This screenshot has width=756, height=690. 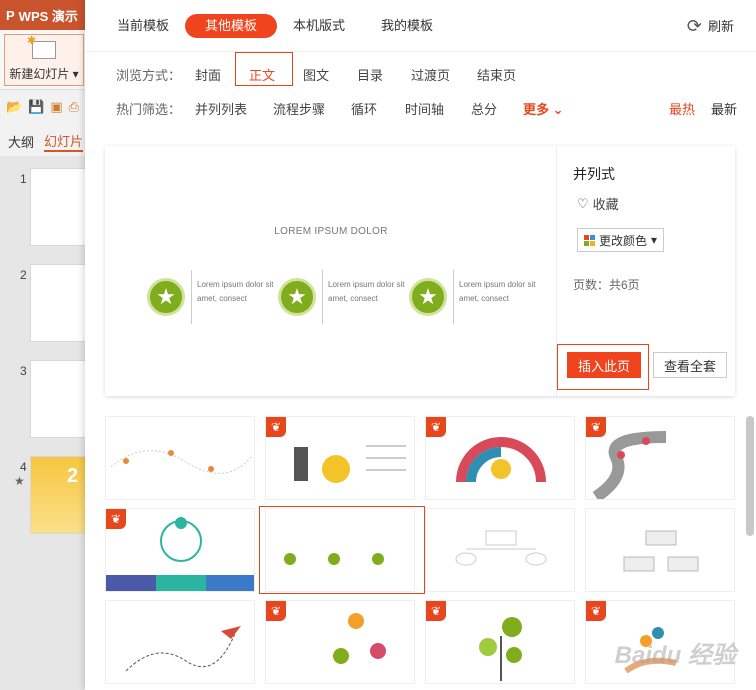 I want to click on tree-graphic, so click(x=501, y=548).